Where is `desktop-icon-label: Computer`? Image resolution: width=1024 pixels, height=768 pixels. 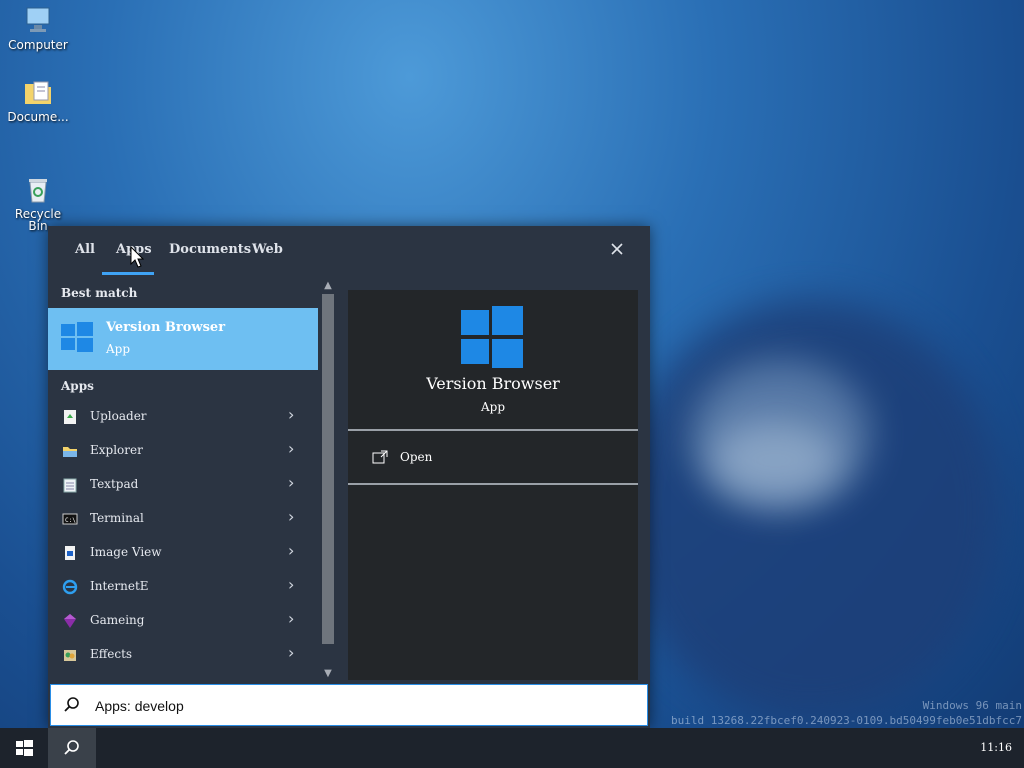
desktop-icon-label: Computer is located at coordinates (38, 45).